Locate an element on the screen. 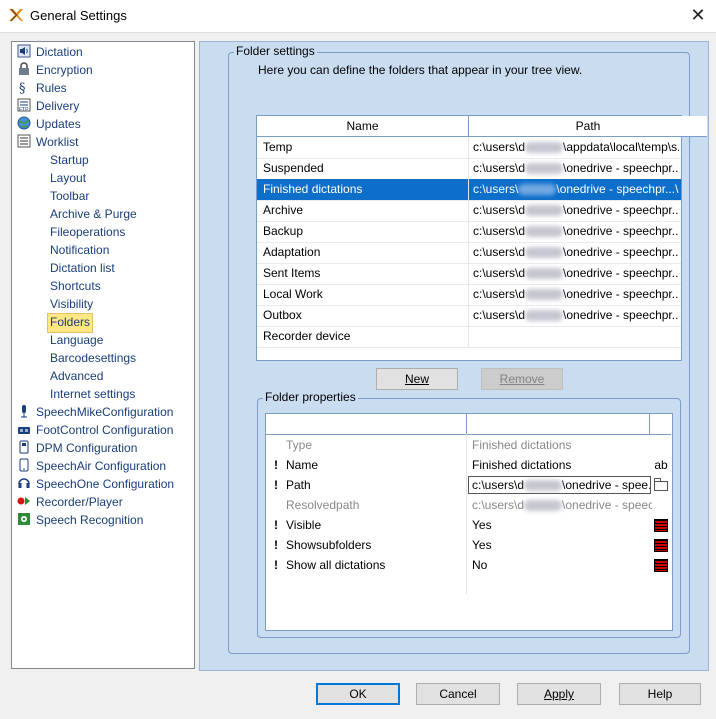 This screenshot has width=716, height=719. folder-row: Backup c:\users\d \onedrive - speechpr...\ is located at coordinates (469, 232).